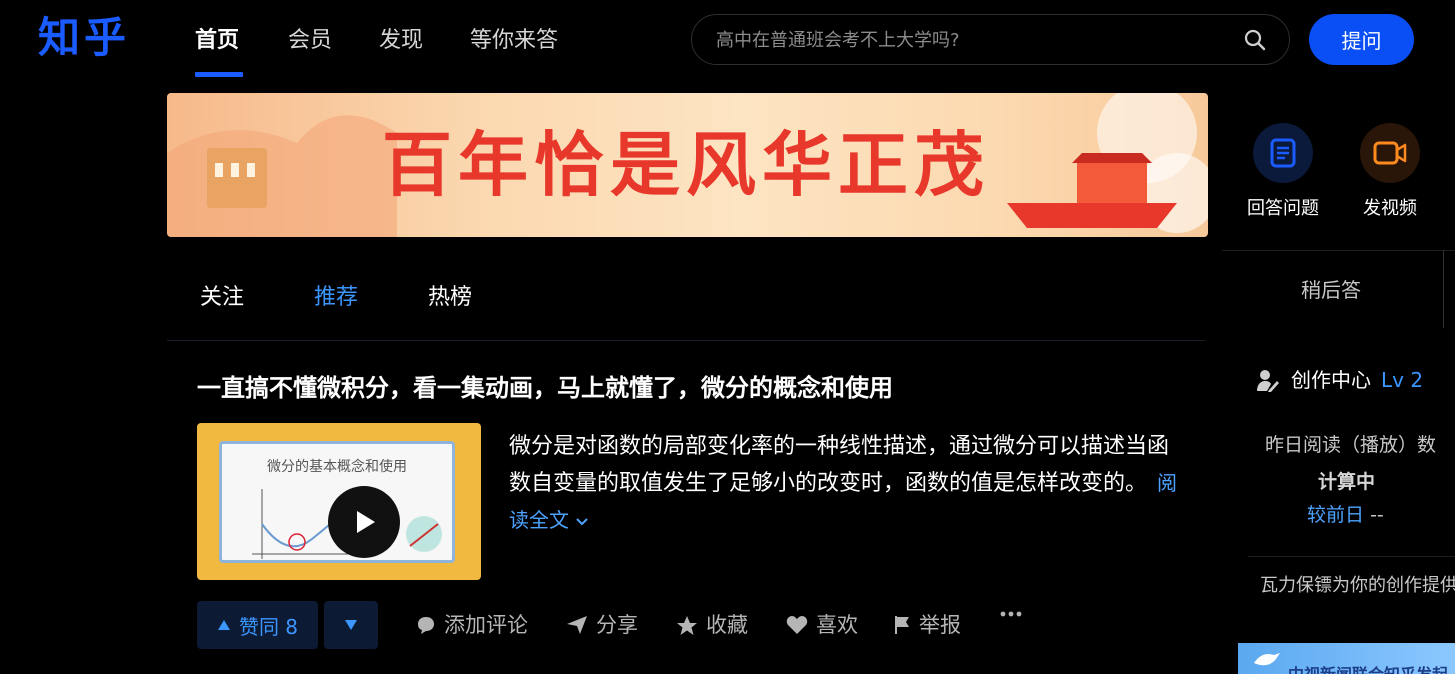 This screenshot has width=1455, height=674. I want to click on like-label: 喜欢, so click(837, 625).